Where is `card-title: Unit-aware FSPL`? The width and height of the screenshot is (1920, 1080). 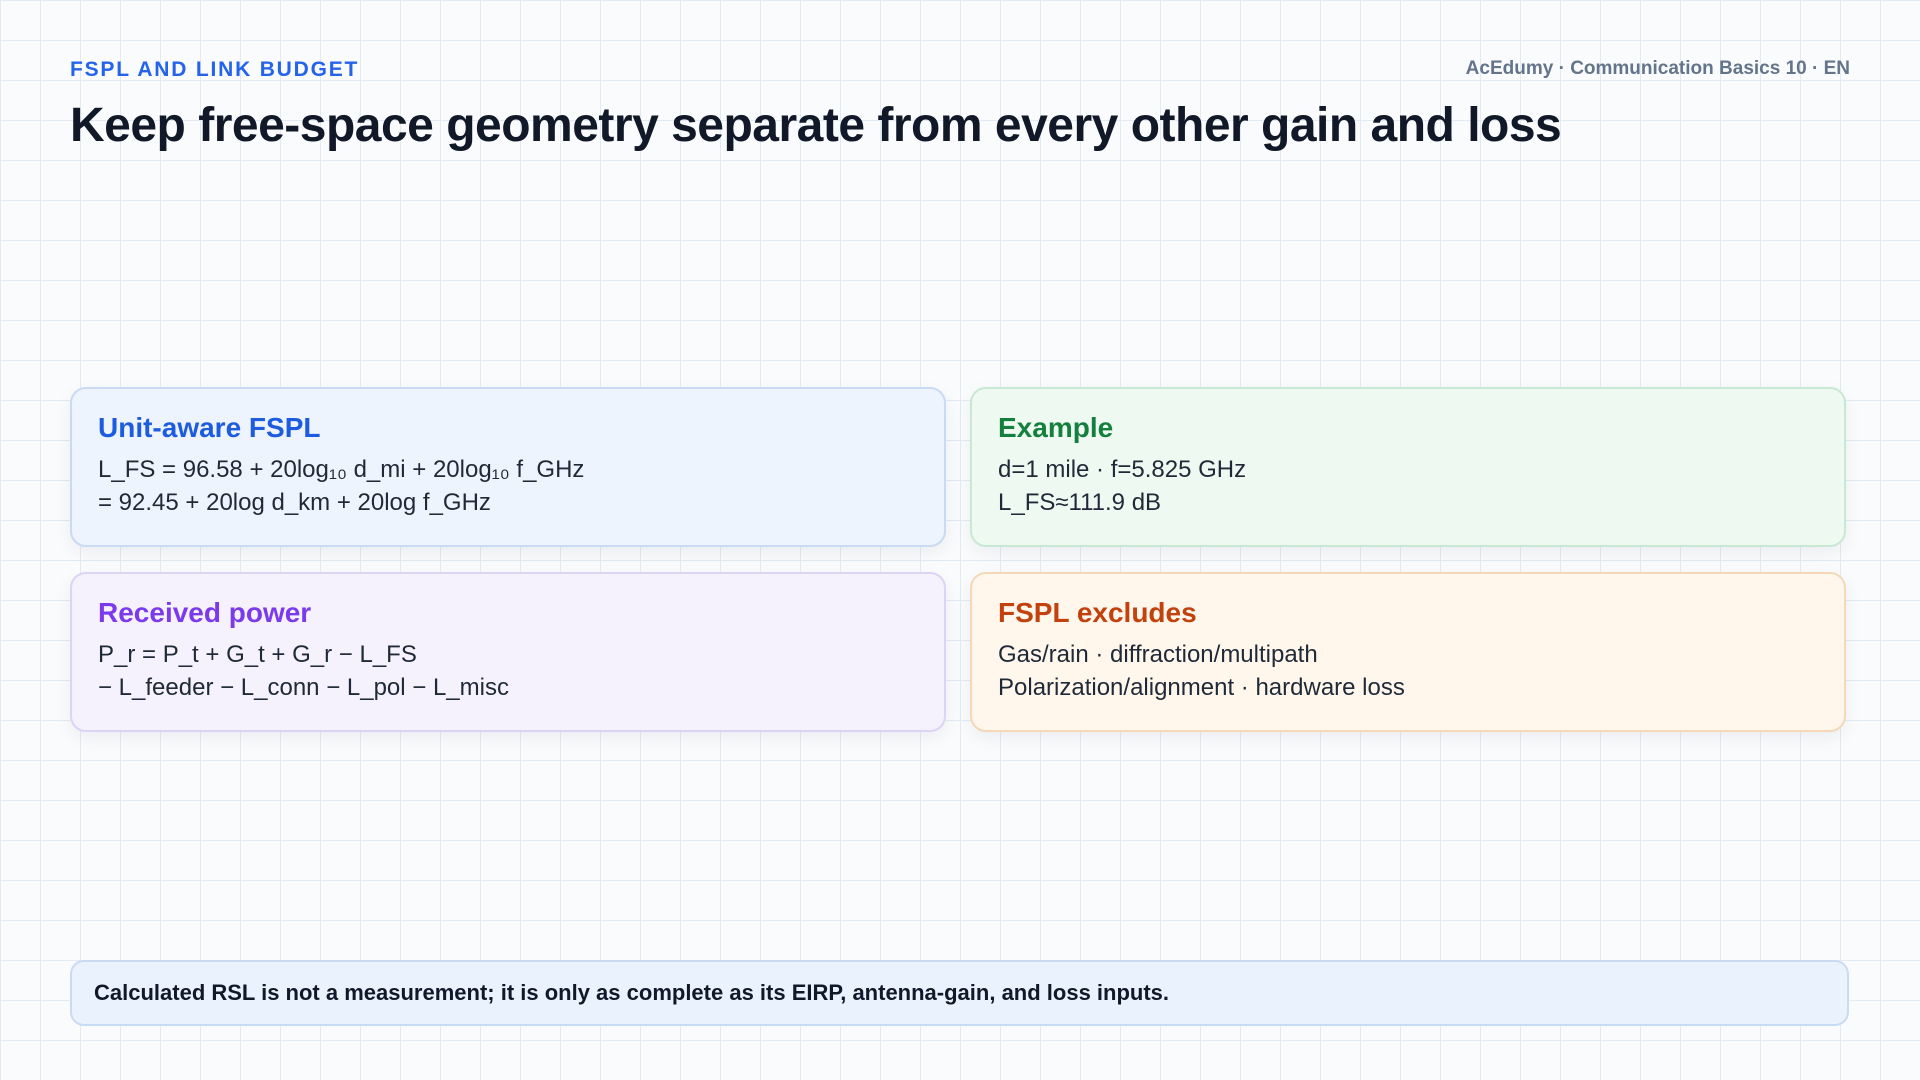
card-title: Unit-aware FSPL is located at coordinates (209, 427).